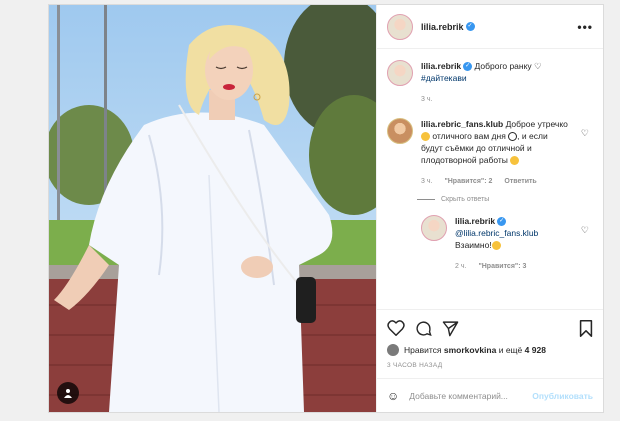 The height and width of the screenshot is (421, 620). Describe the element at coordinates (585, 133) in the screenshot. I see `comment-like-icon: ♡` at that location.